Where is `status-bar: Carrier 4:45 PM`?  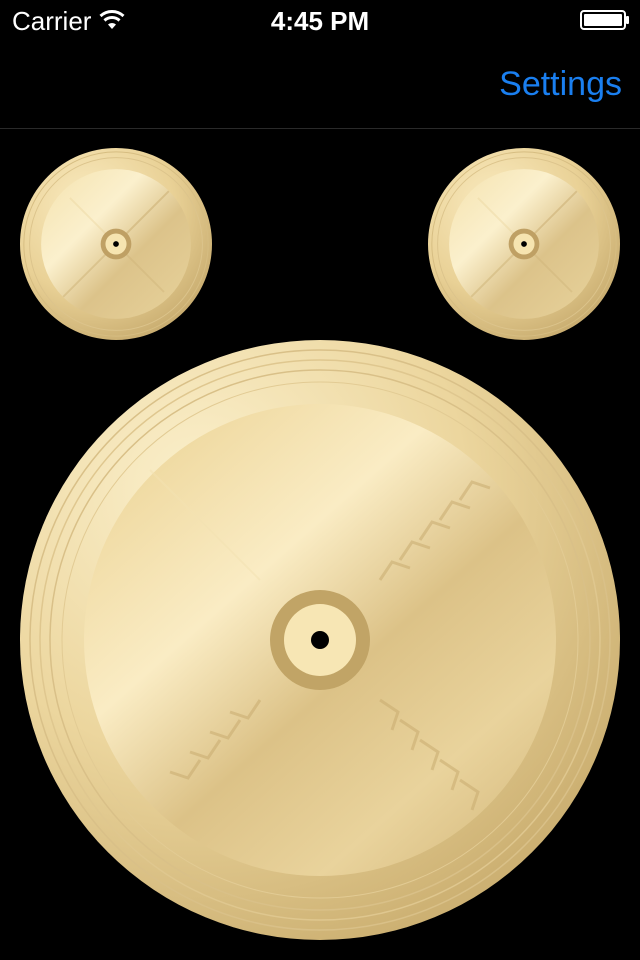
status-bar: Carrier 4:45 PM is located at coordinates (320, 20).